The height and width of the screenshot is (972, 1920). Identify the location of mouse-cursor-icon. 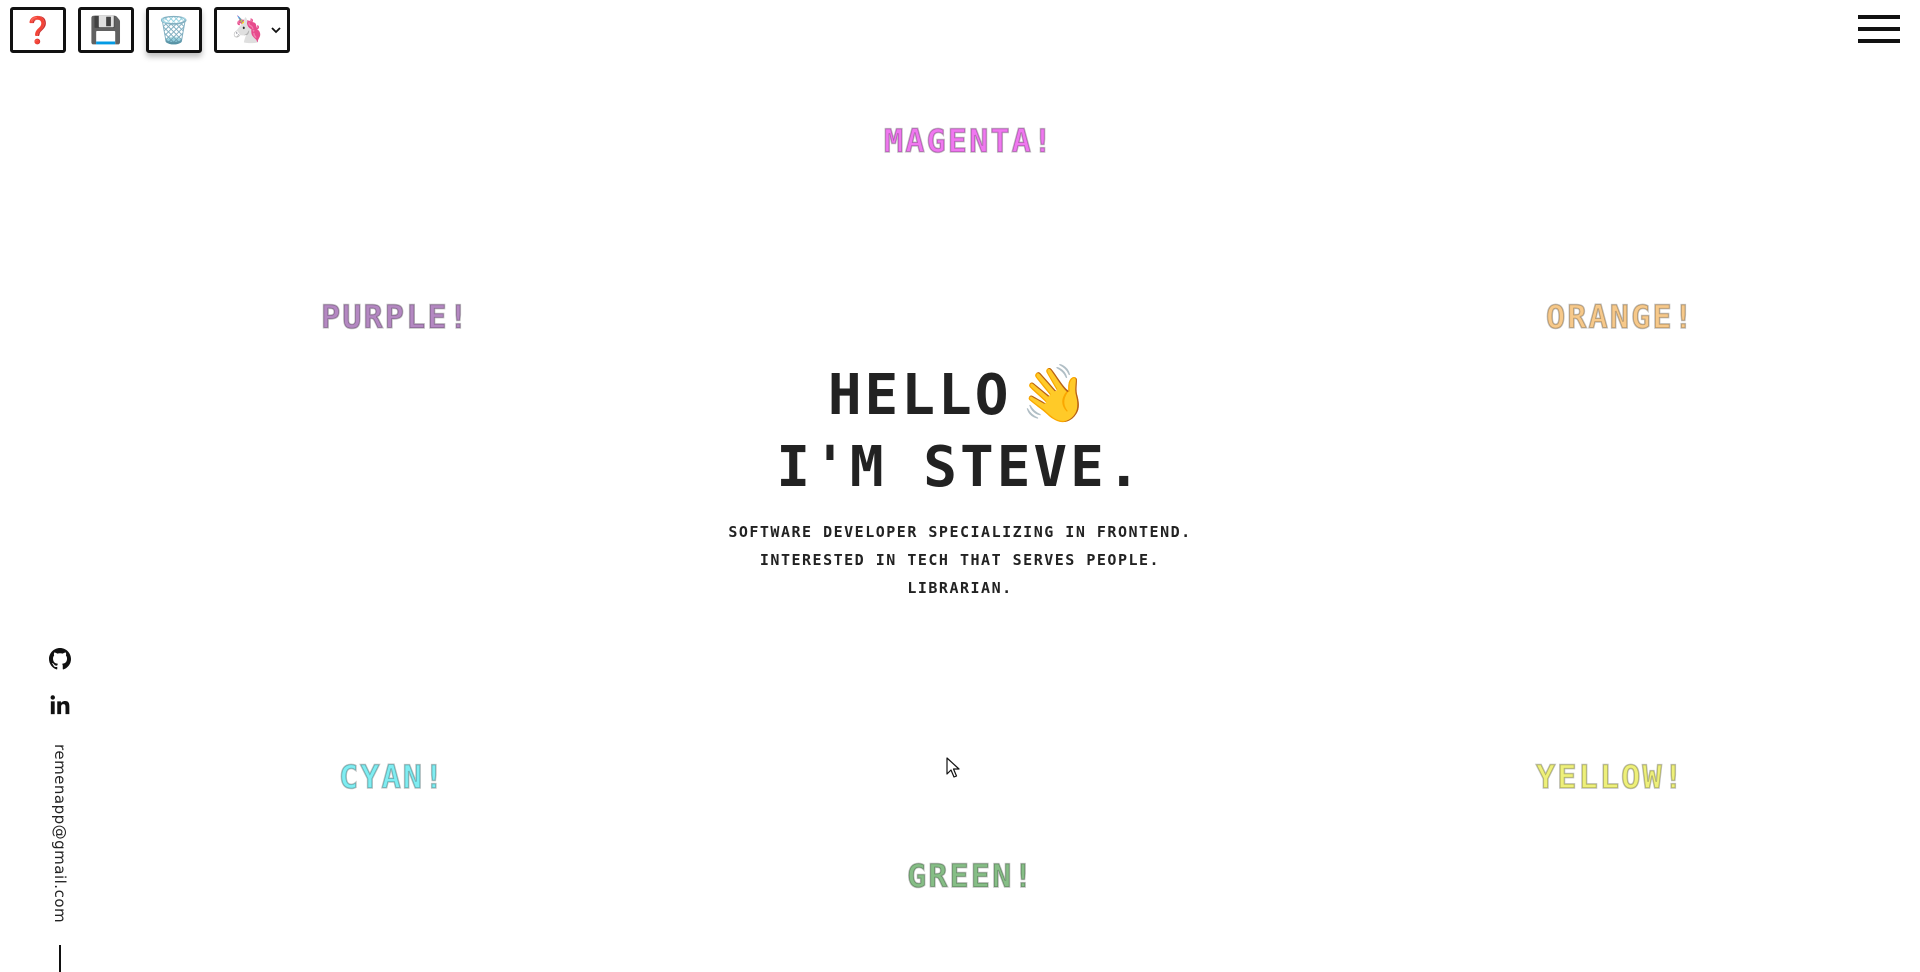
(953, 767).